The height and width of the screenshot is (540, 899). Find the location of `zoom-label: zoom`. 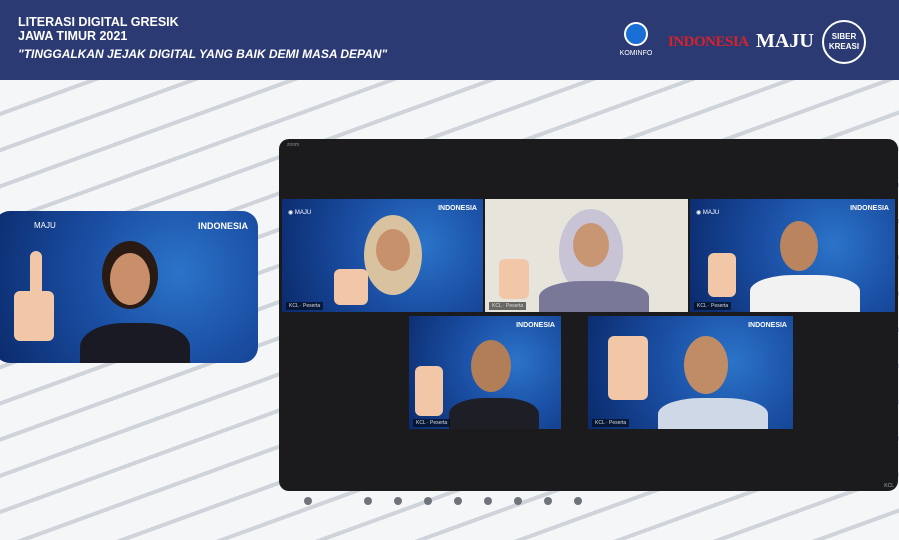

zoom-label: zoom is located at coordinates (293, 145).